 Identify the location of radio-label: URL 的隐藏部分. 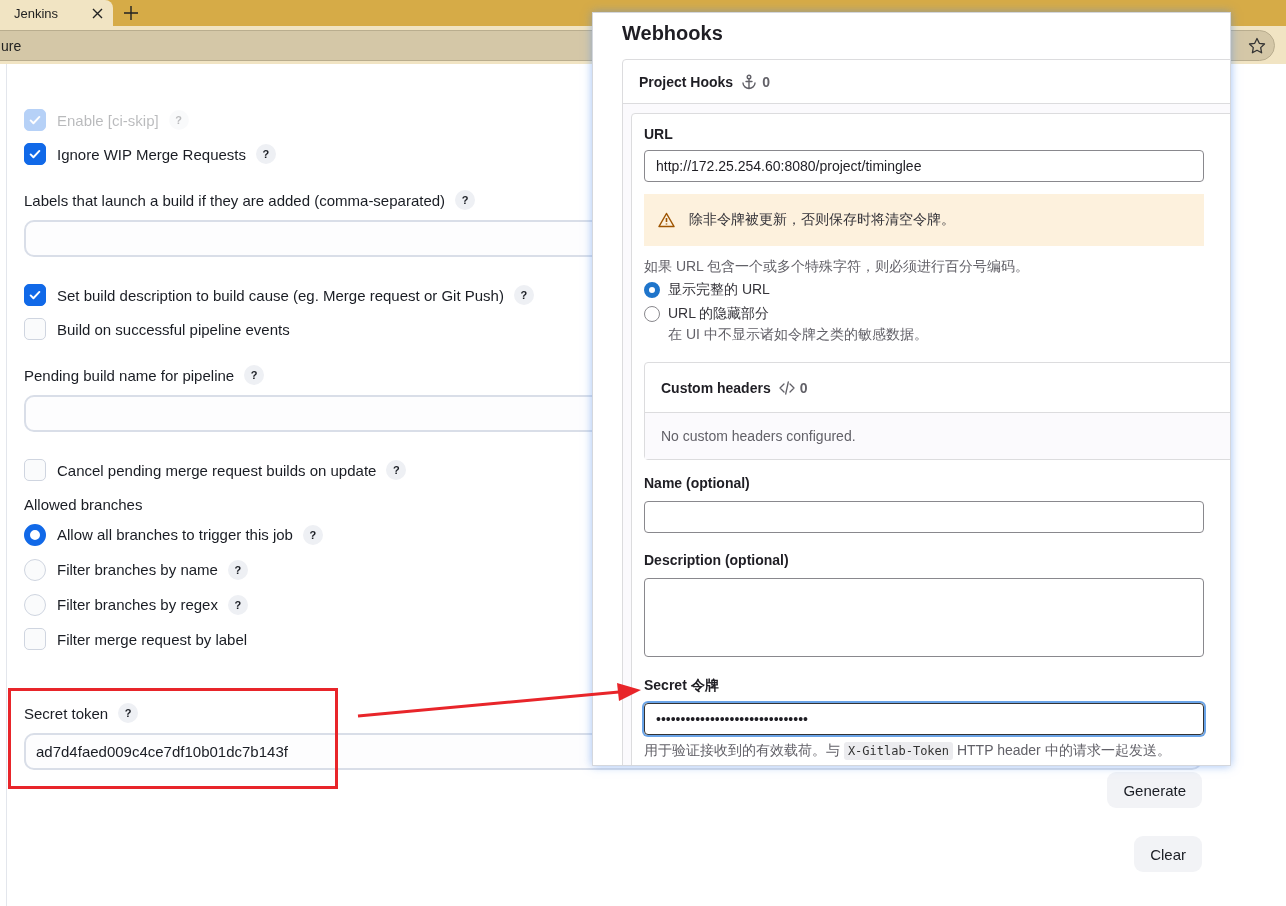
(719, 314).